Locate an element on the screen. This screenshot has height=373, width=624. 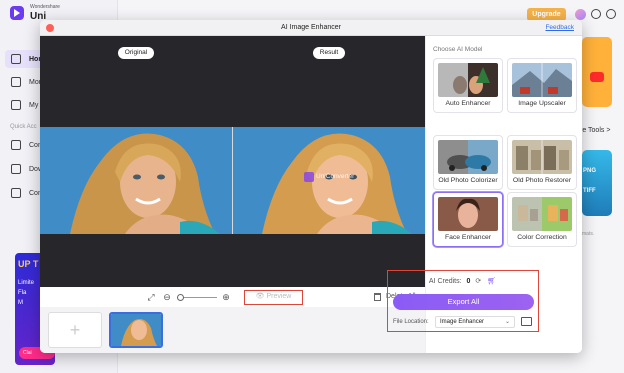
zoom-in-icon: ⊕ is located at coordinates (226, 297).